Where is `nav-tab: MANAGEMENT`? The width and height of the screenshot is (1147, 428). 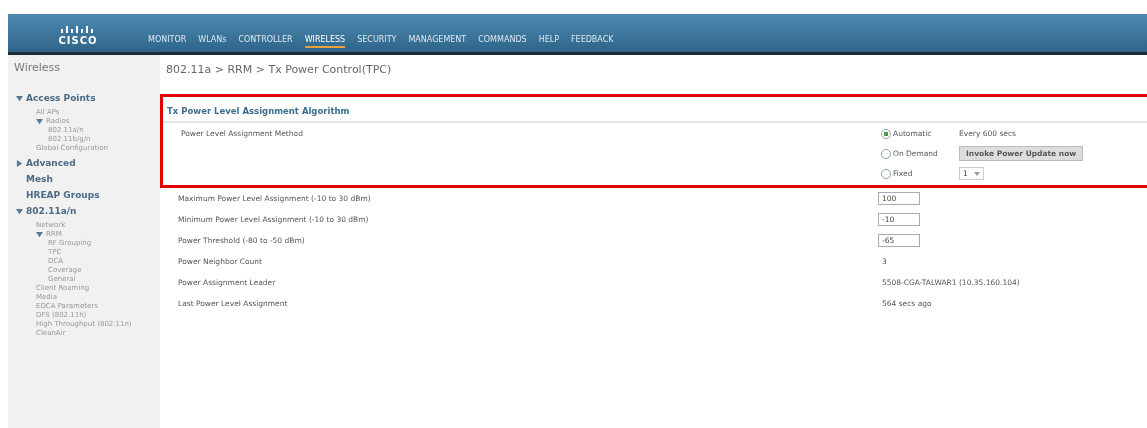
nav-tab: MANAGEMENT is located at coordinates (437, 41).